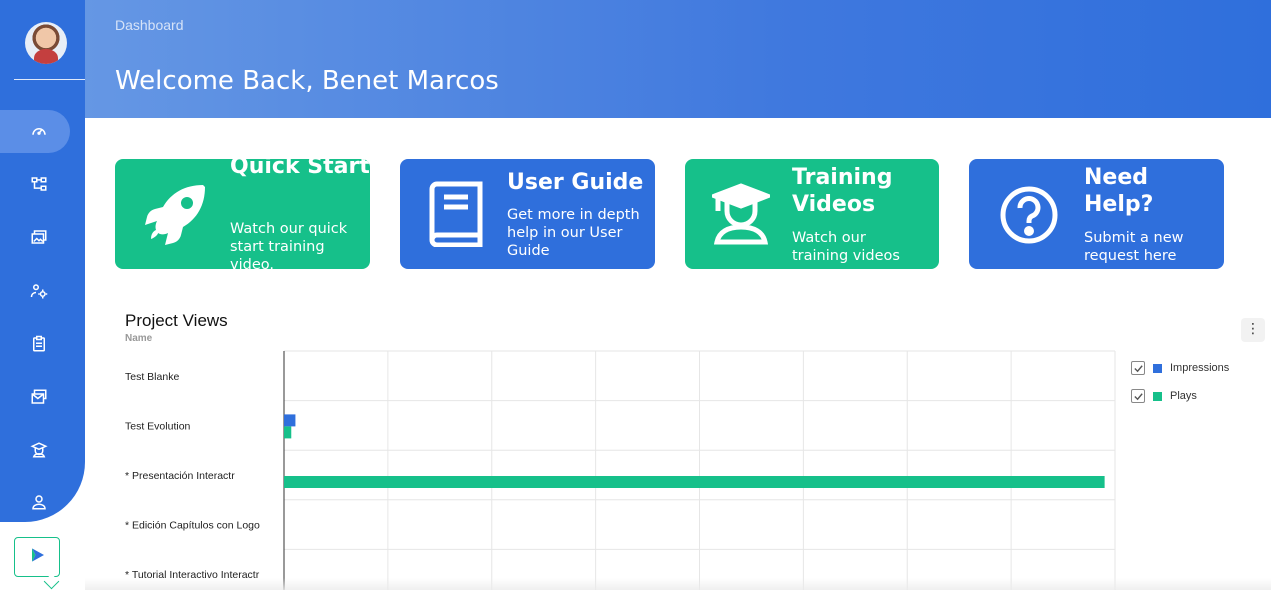  Describe the element at coordinates (1183, 396) in the screenshot. I see `legend-label-plays: Plays` at that location.